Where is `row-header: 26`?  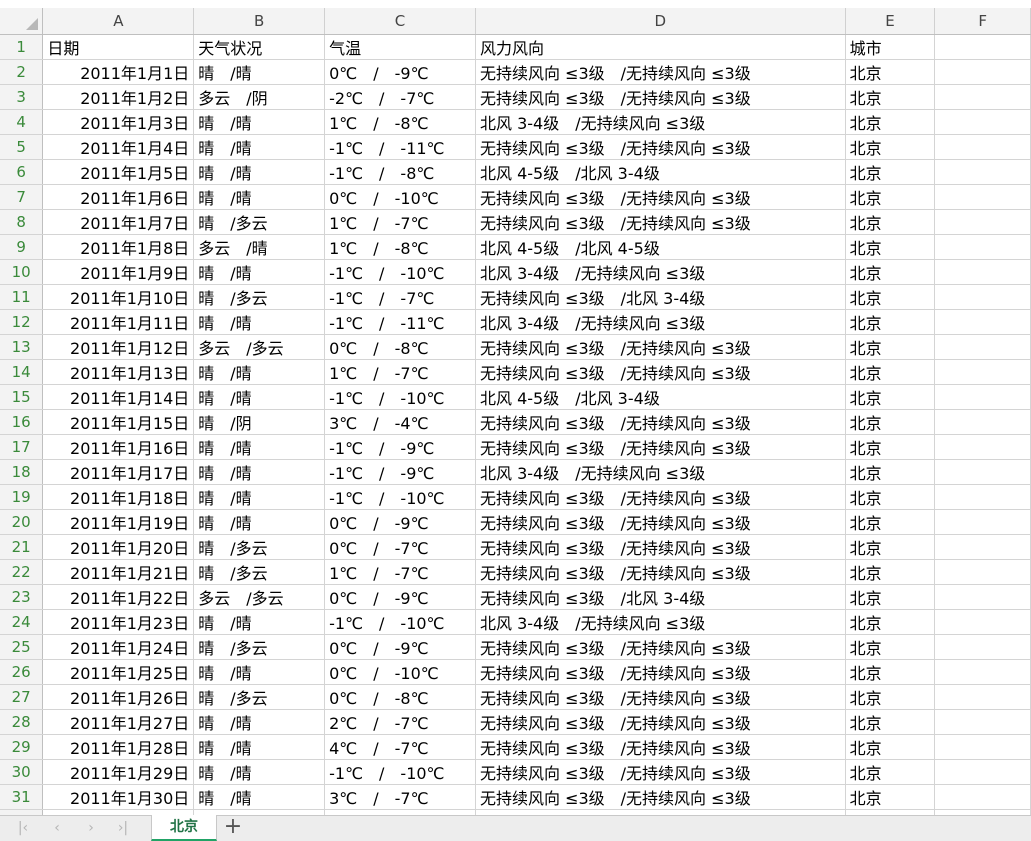
row-header: 26 is located at coordinates (22, 672).